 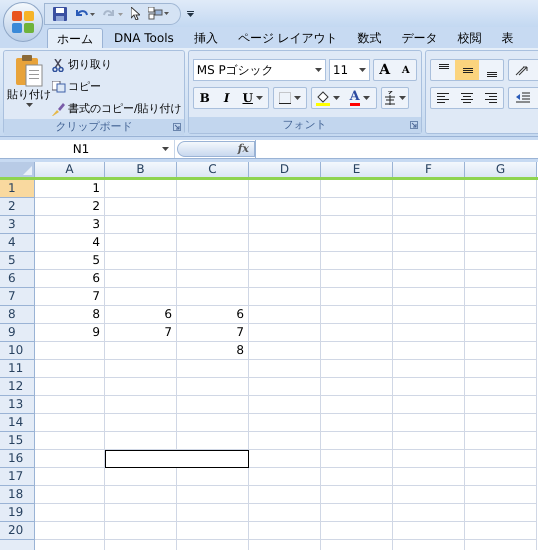 What do you see at coordinates (17, 405) in the screenshot?
I see `row-header: 13` at bounding box center [17, 405].